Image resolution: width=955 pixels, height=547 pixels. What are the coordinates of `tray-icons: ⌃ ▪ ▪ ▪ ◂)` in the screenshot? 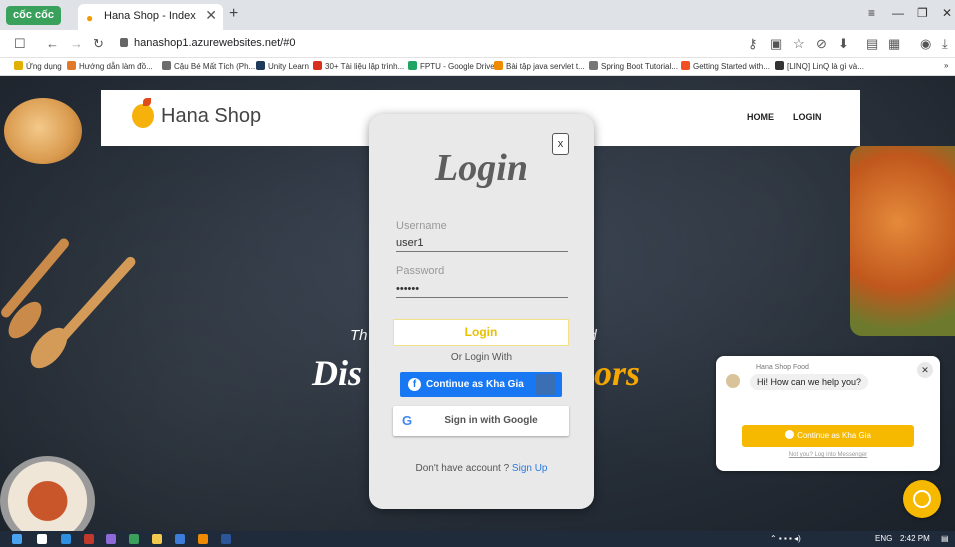 It's located at (785, 538).